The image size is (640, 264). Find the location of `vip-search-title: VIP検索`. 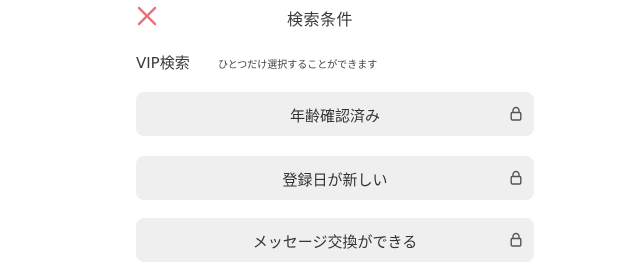

vip-search-title: VIP検索 is located at coordinates (163, 63).